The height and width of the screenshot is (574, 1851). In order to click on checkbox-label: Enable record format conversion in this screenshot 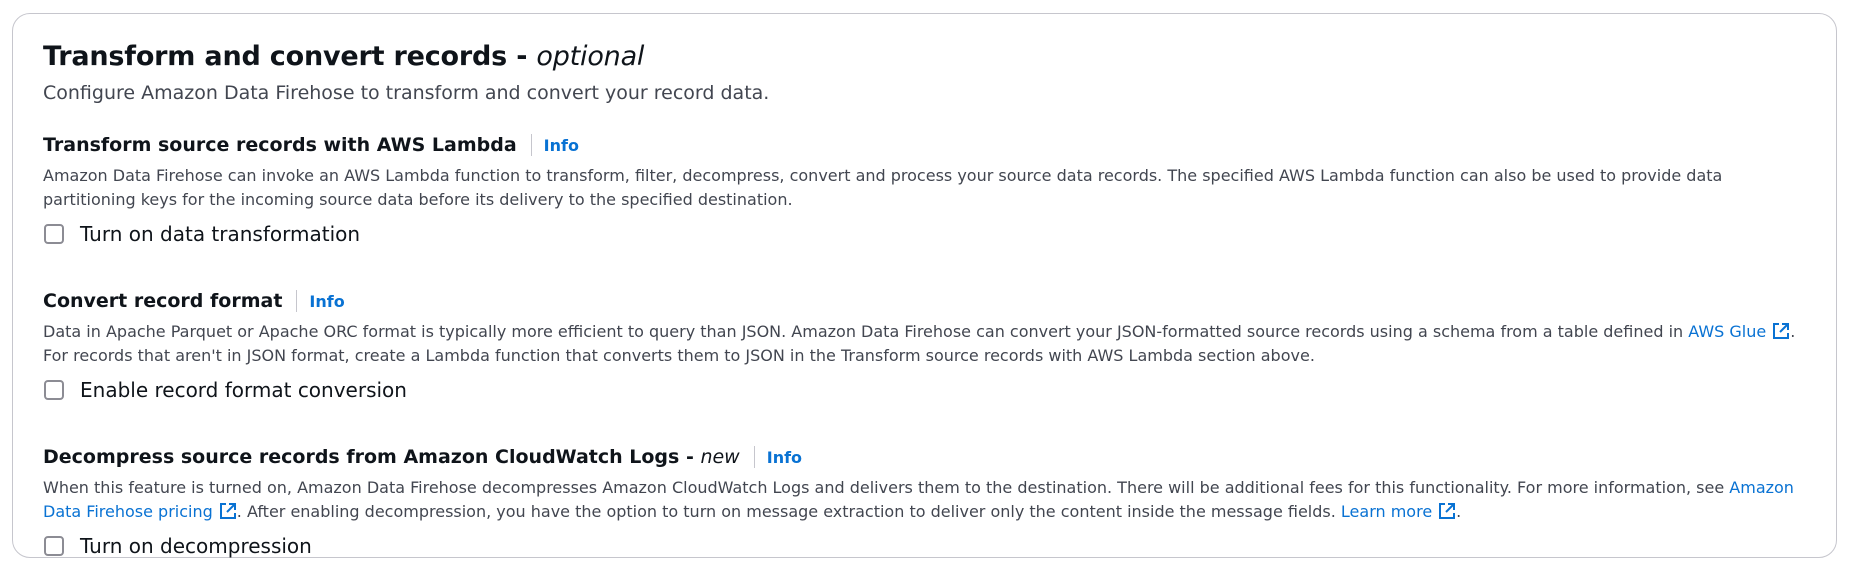, I will do `click(243, 390)`.